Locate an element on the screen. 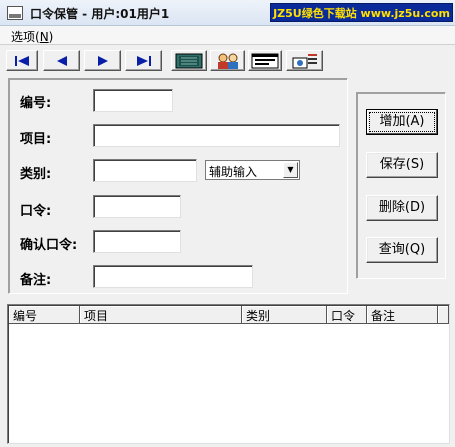 Image resolution: width=455 pixels, height=447 pixels. category-assist-value: 辅助输入 is located at coordinates (233, 172).